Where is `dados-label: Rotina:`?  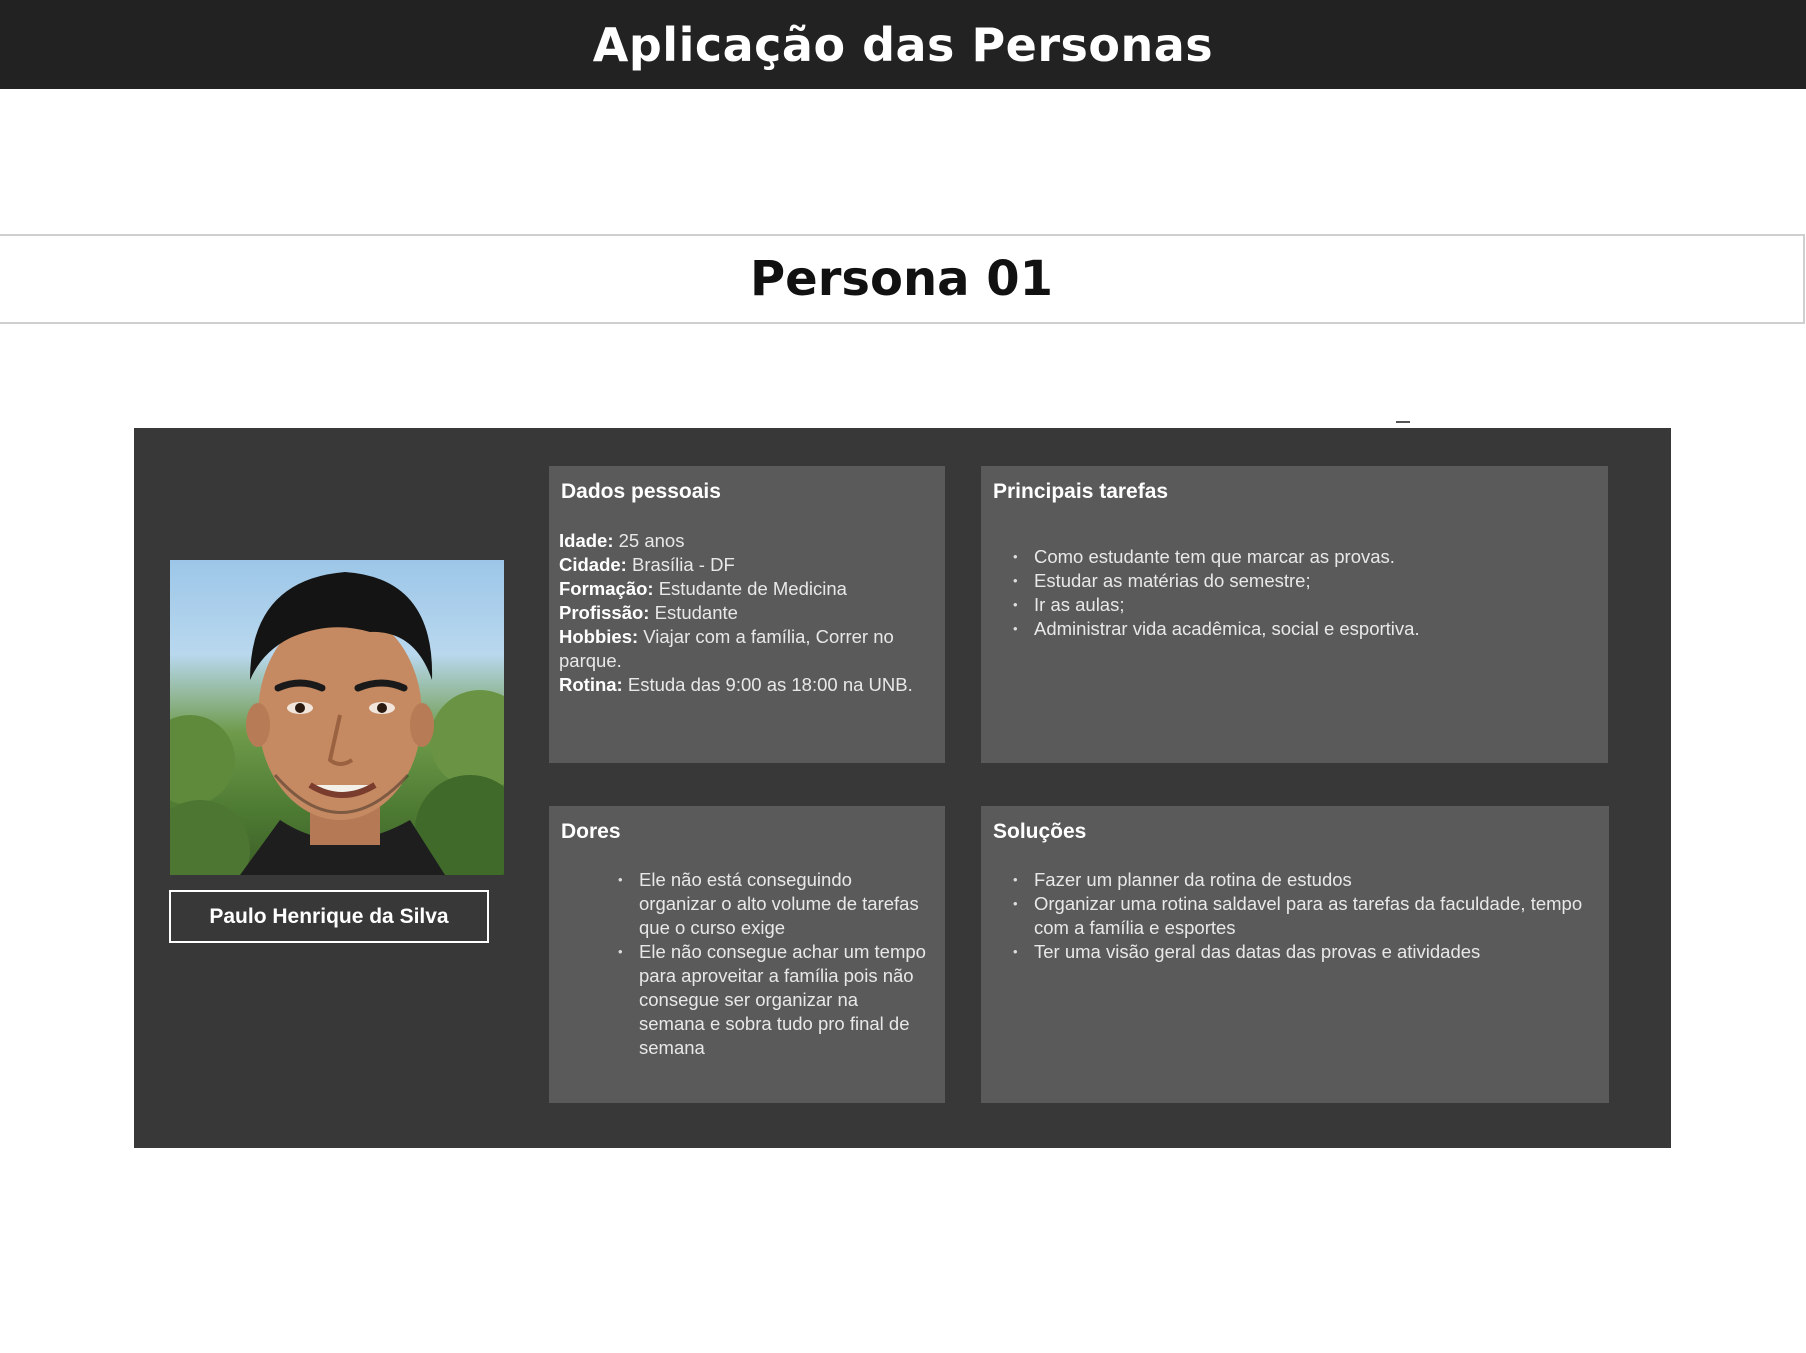 dados-label: Rotina: is located at coordinates (591, 684).